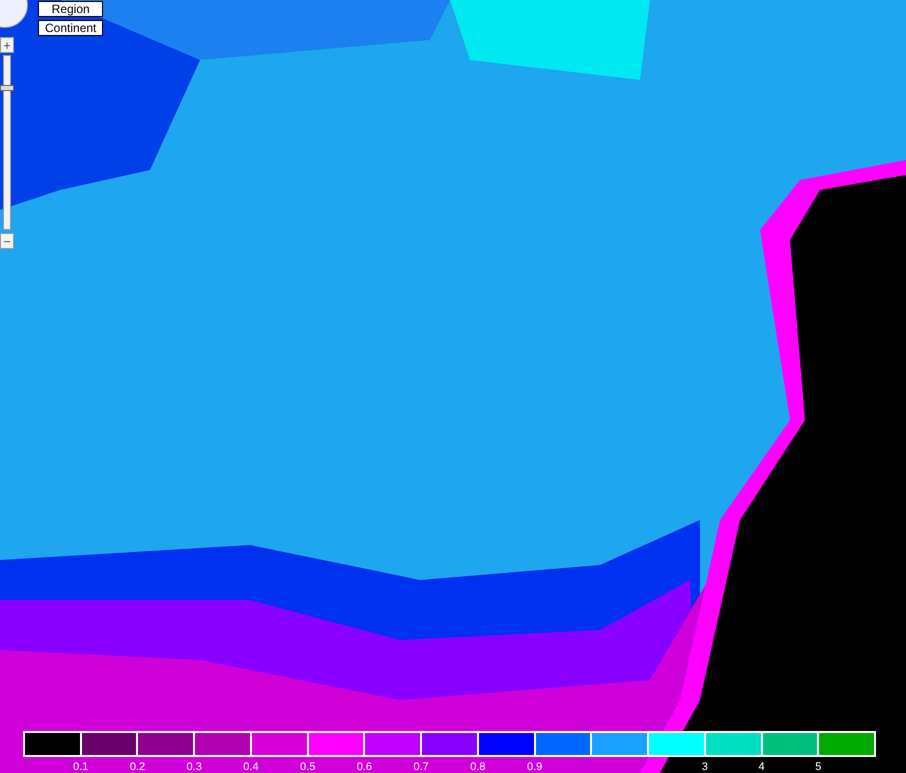 This screenshot has height=773, width=906. I want to click on zoom-in-button: +, so click(7, 45).